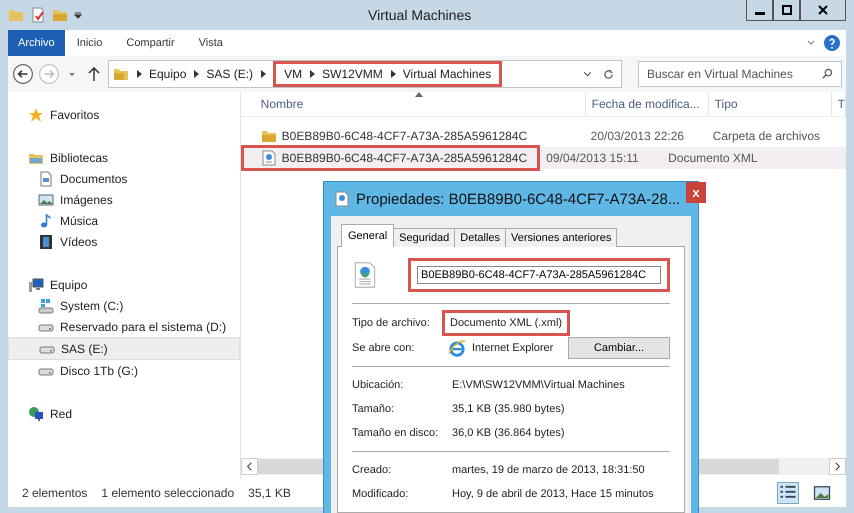 The width and height of the screenshot is (854, 513). Describe the element at coordinates (822, 493) in the screenshot. I see `thumbnail-view-icon` at that location.